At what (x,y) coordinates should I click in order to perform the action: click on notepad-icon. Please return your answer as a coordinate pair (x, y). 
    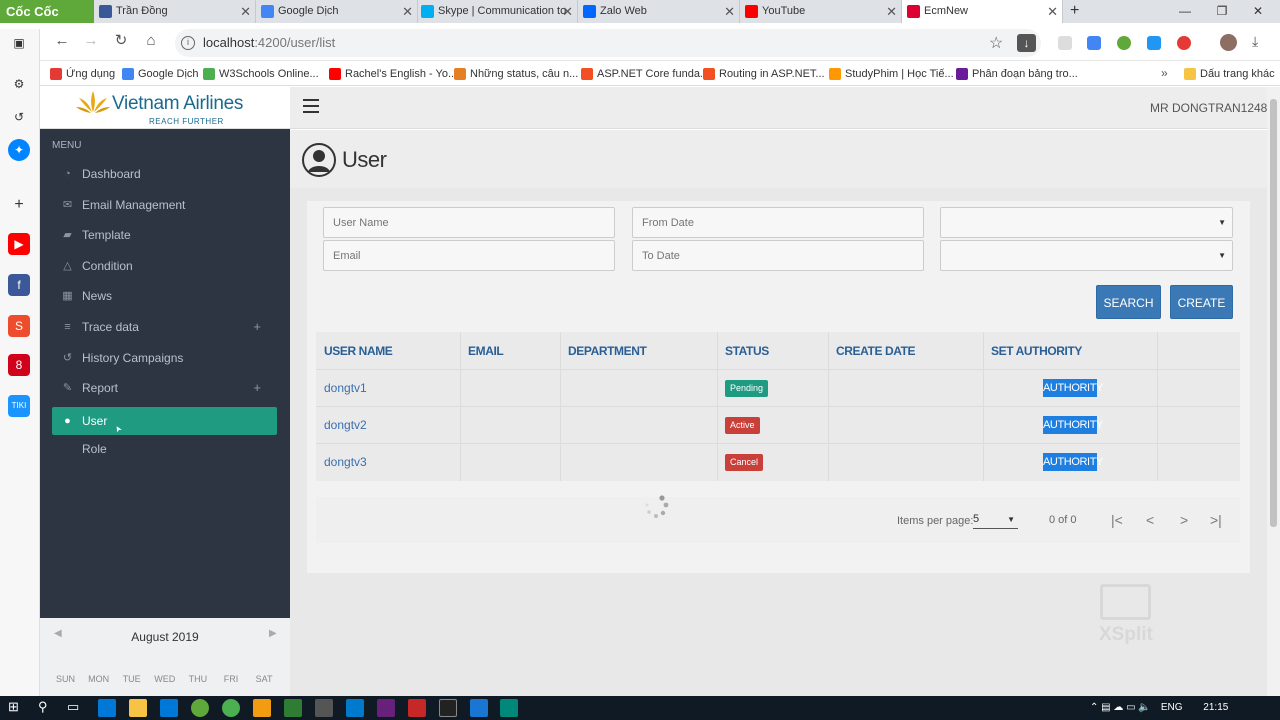
    Looking at the image, I should click on (293, 708).